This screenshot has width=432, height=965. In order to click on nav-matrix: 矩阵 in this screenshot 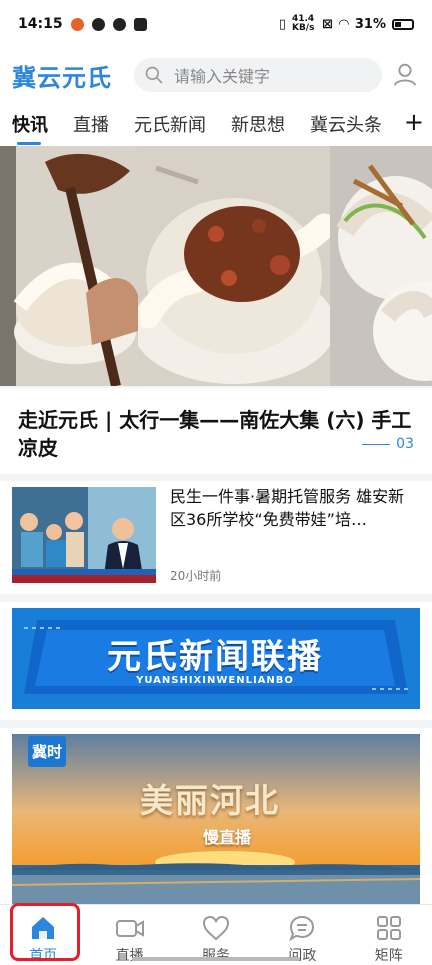, I will do `click(389, 935)`.